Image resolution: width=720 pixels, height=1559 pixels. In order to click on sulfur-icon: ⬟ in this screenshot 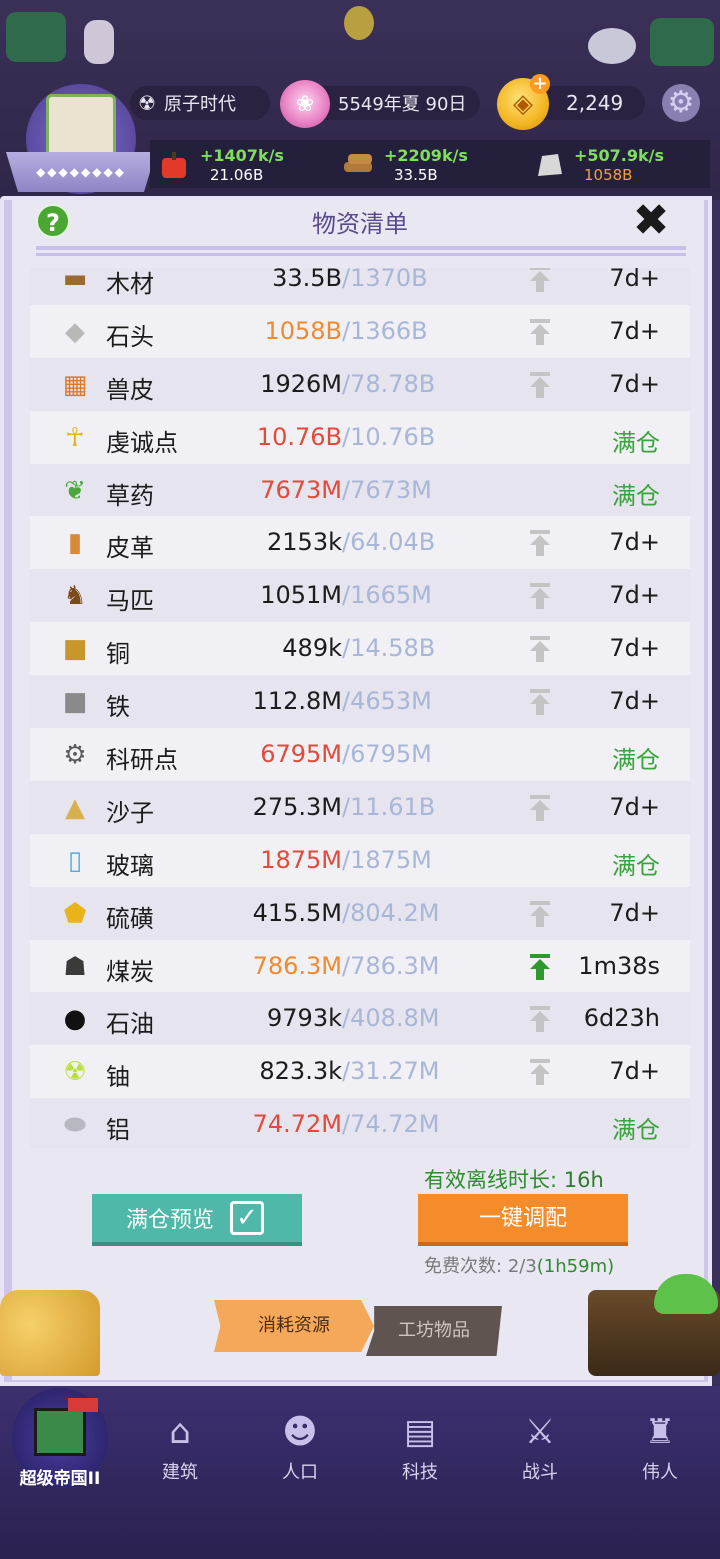, I will do `click(75, 913)`.